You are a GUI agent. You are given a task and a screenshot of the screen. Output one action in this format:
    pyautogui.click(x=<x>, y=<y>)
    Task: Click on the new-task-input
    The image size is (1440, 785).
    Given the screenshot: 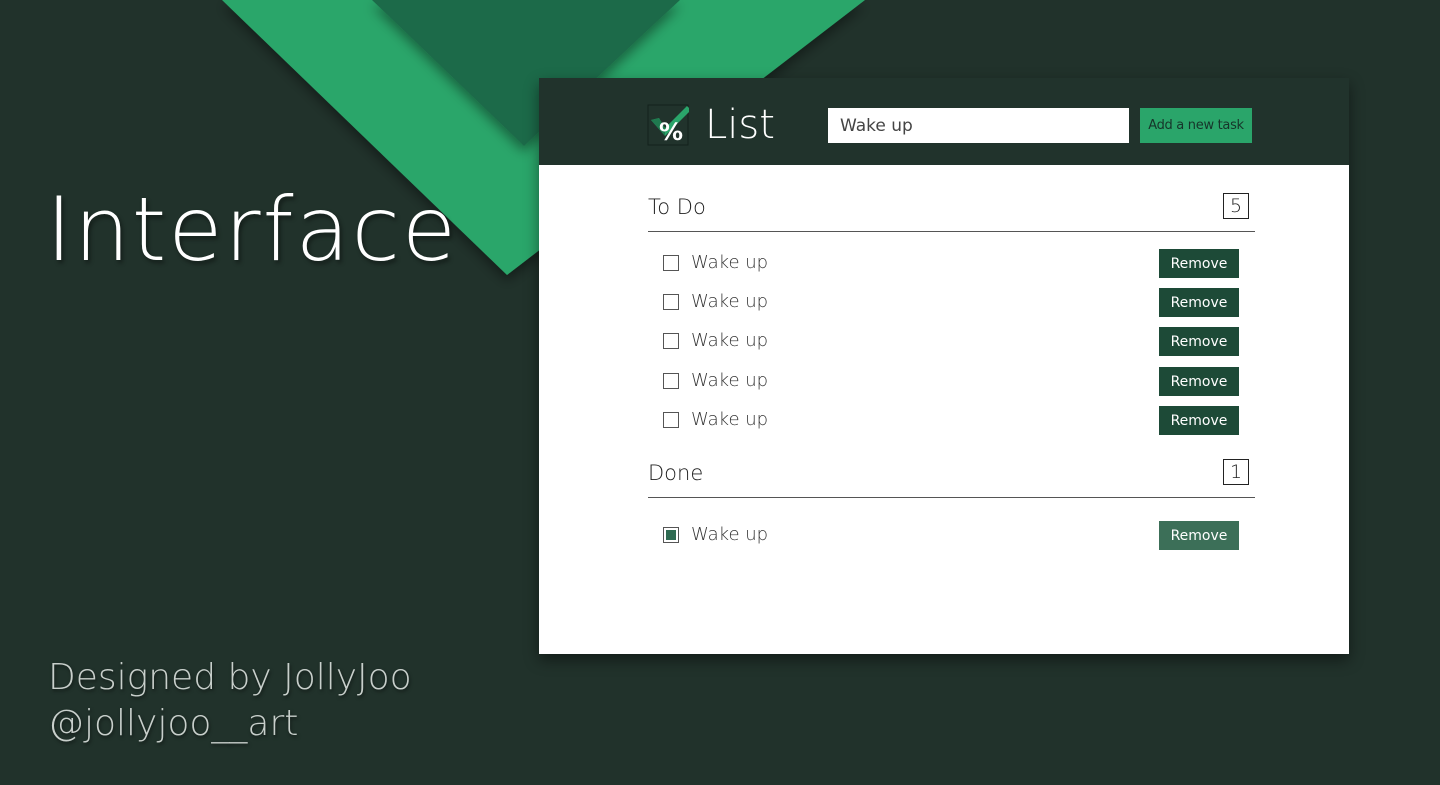 What is the action you would take?
    pyautogui.click(x=978, y=125)
    